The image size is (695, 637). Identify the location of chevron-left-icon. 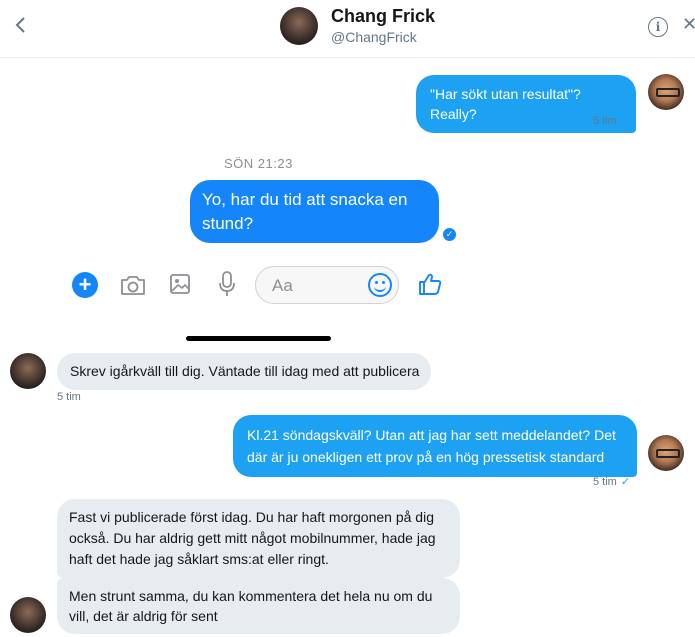
(20, 25).